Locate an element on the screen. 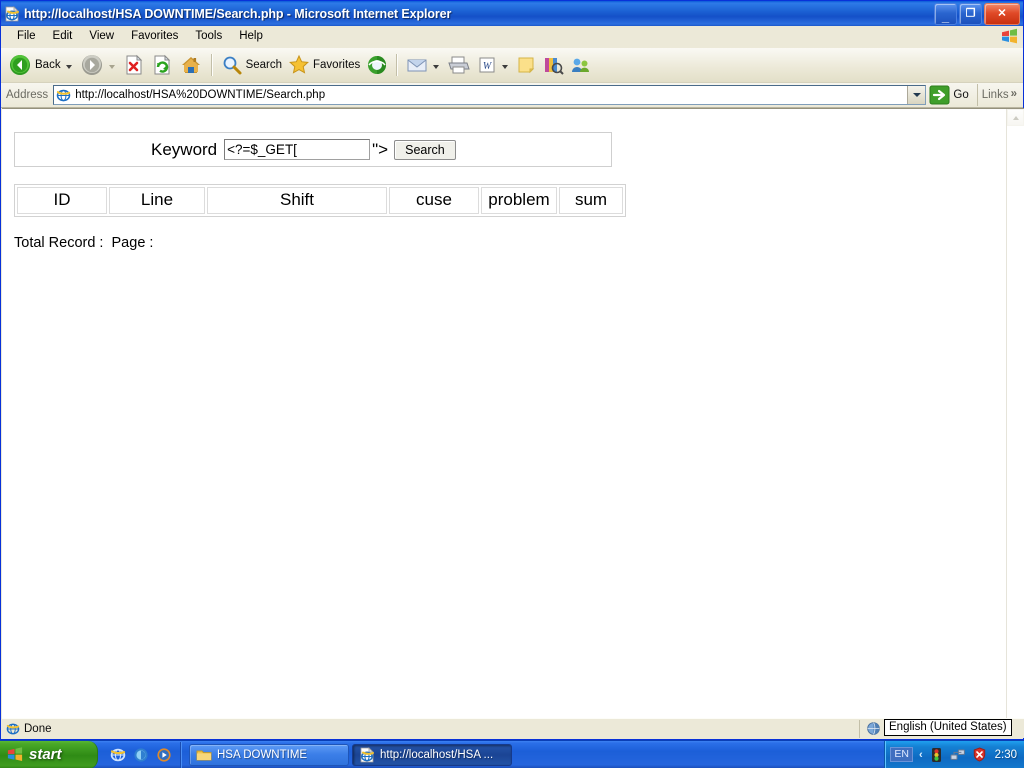 This screenshot has height=768, width=1024. status-text: Done is located at coordinates (38, 728).